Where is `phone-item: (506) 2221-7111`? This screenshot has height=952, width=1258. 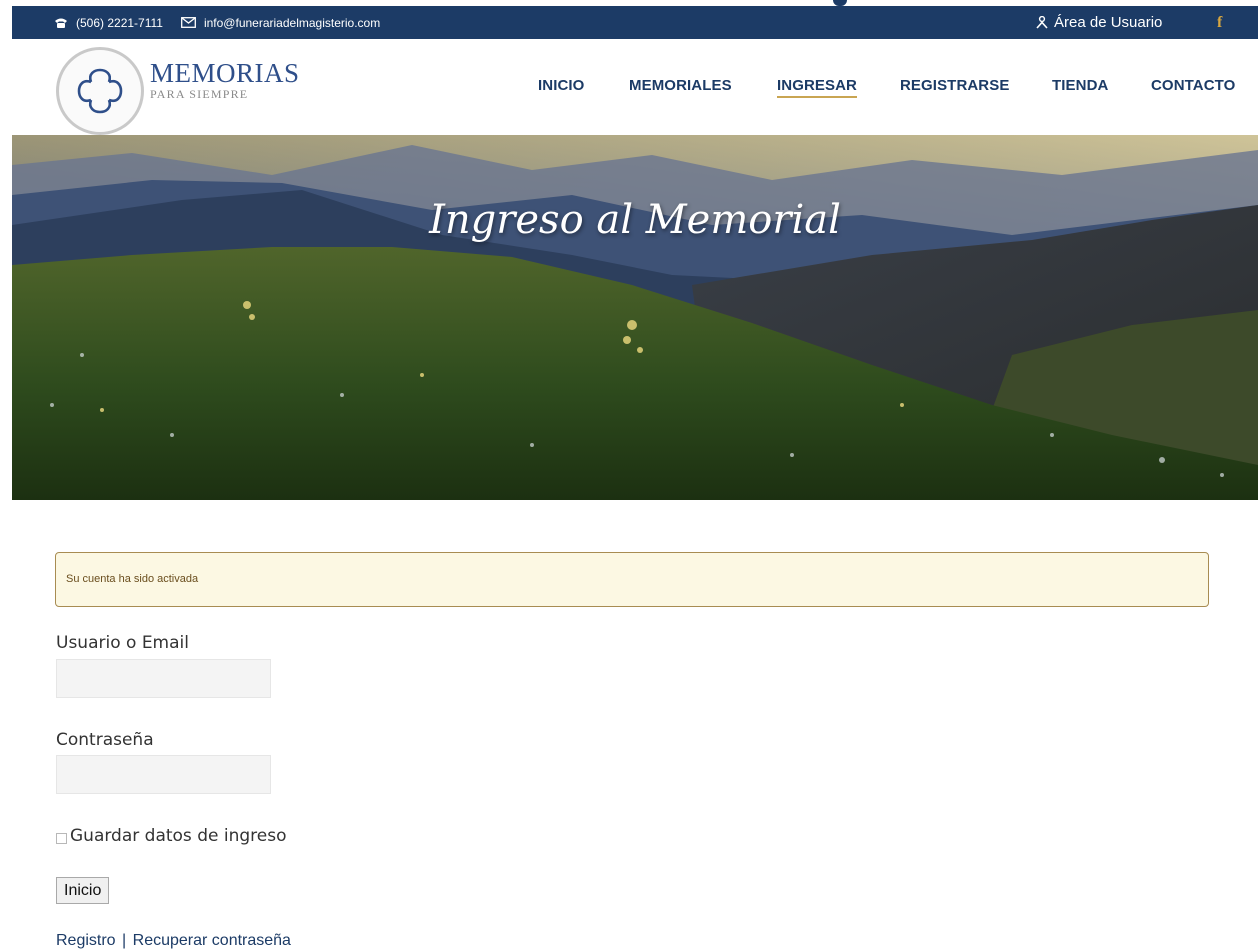 phone-item: (506) 2221-7111 is located at coordinates (108, 23).